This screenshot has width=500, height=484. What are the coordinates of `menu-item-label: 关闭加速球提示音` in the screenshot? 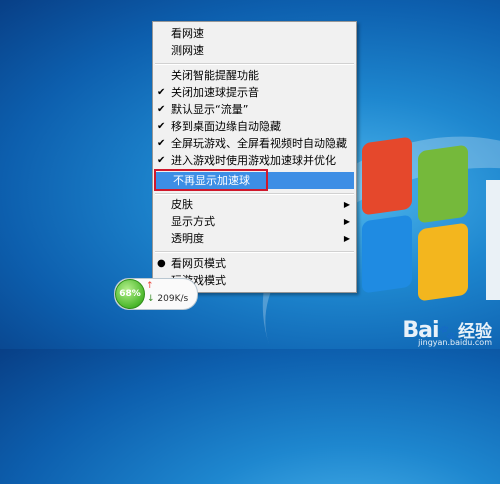 It's located at (215, 92).